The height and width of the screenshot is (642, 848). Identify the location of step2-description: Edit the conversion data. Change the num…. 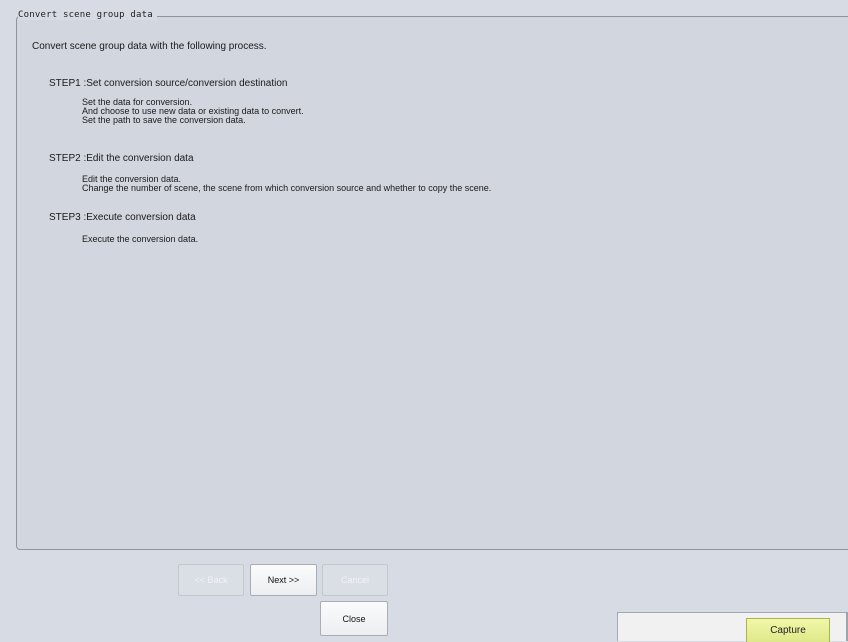
(286, 184).